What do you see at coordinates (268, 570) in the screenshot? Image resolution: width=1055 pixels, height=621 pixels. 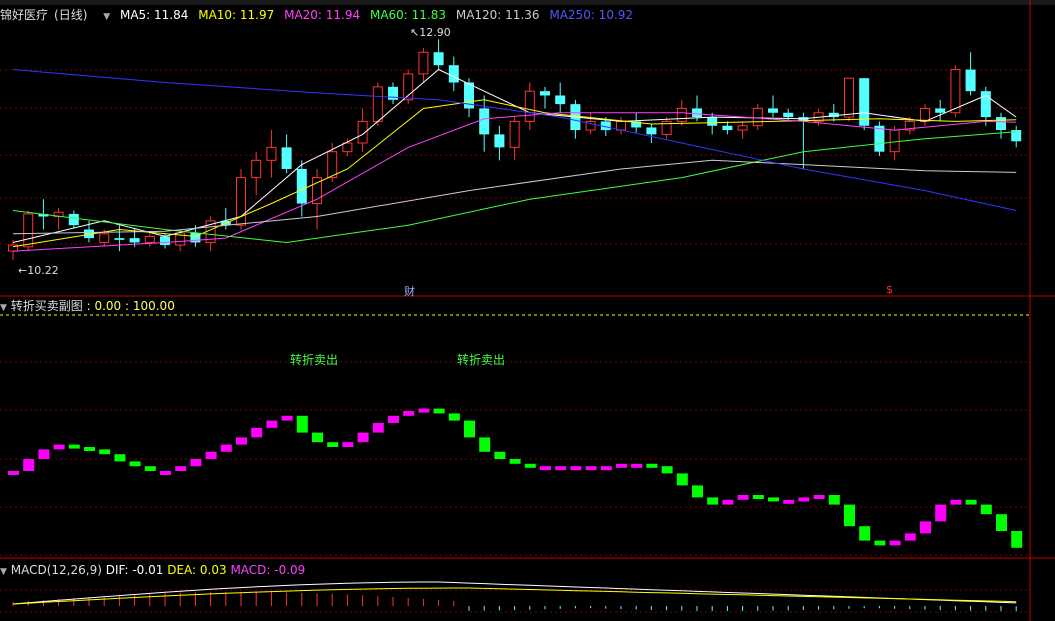 I see `macd-value: MACD: -0.09` at bounding box center [268, 570].